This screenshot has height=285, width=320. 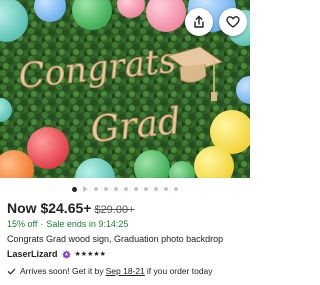 I want to click on heart-icon, so click(x=233, y=22).